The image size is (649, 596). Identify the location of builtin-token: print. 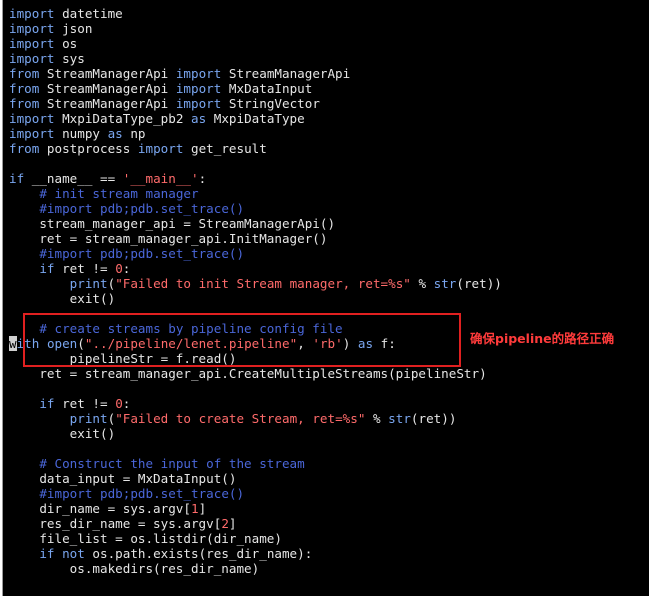
(88, 283).